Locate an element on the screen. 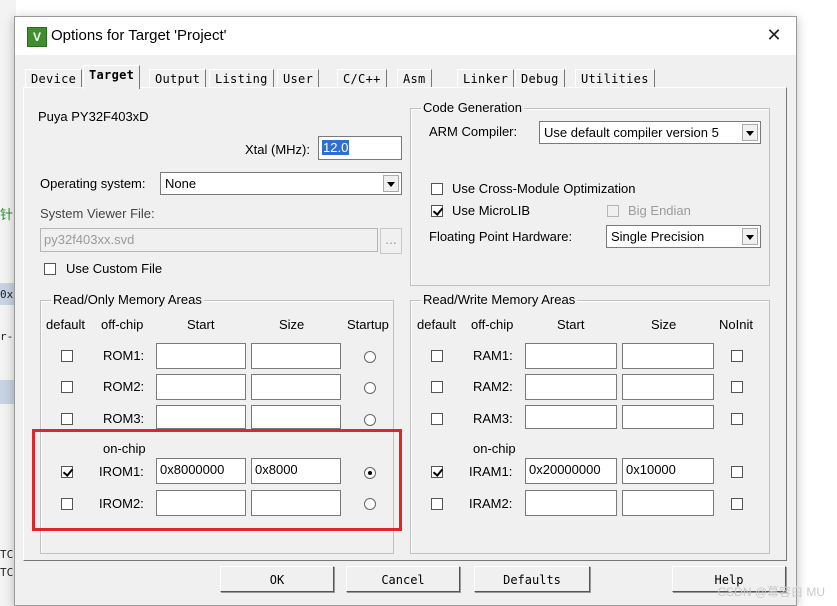 The image size is (837, 606). rom3-size-input is located at coordinates (296, 417).